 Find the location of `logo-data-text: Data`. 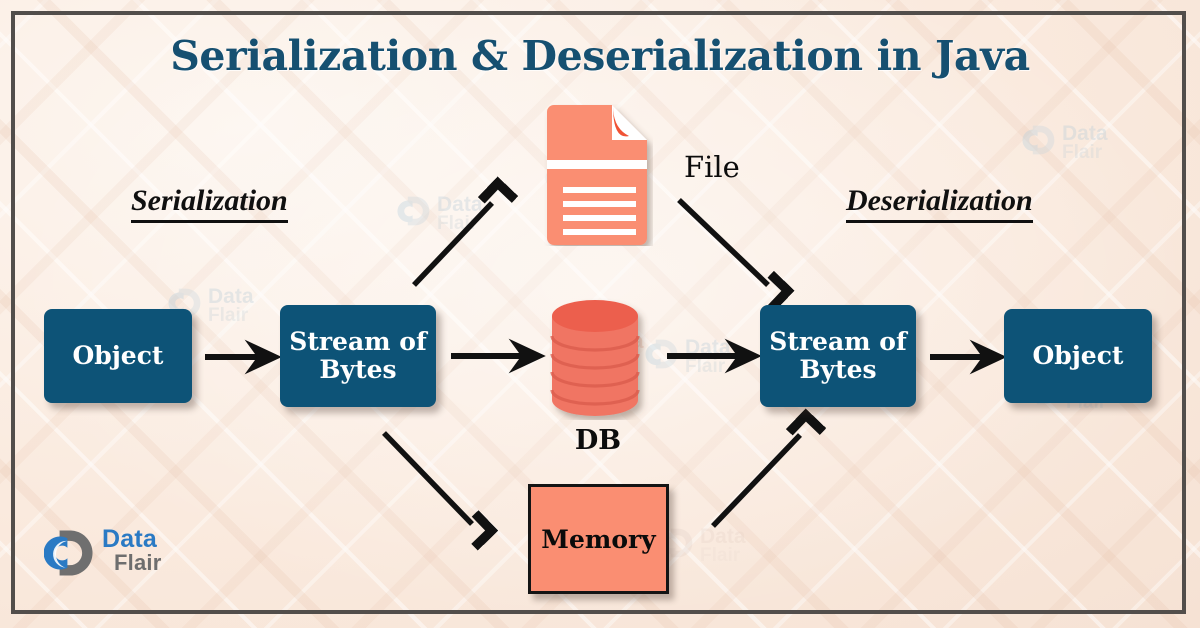

logo-data-text: Data is located at coordinates (129, 539).